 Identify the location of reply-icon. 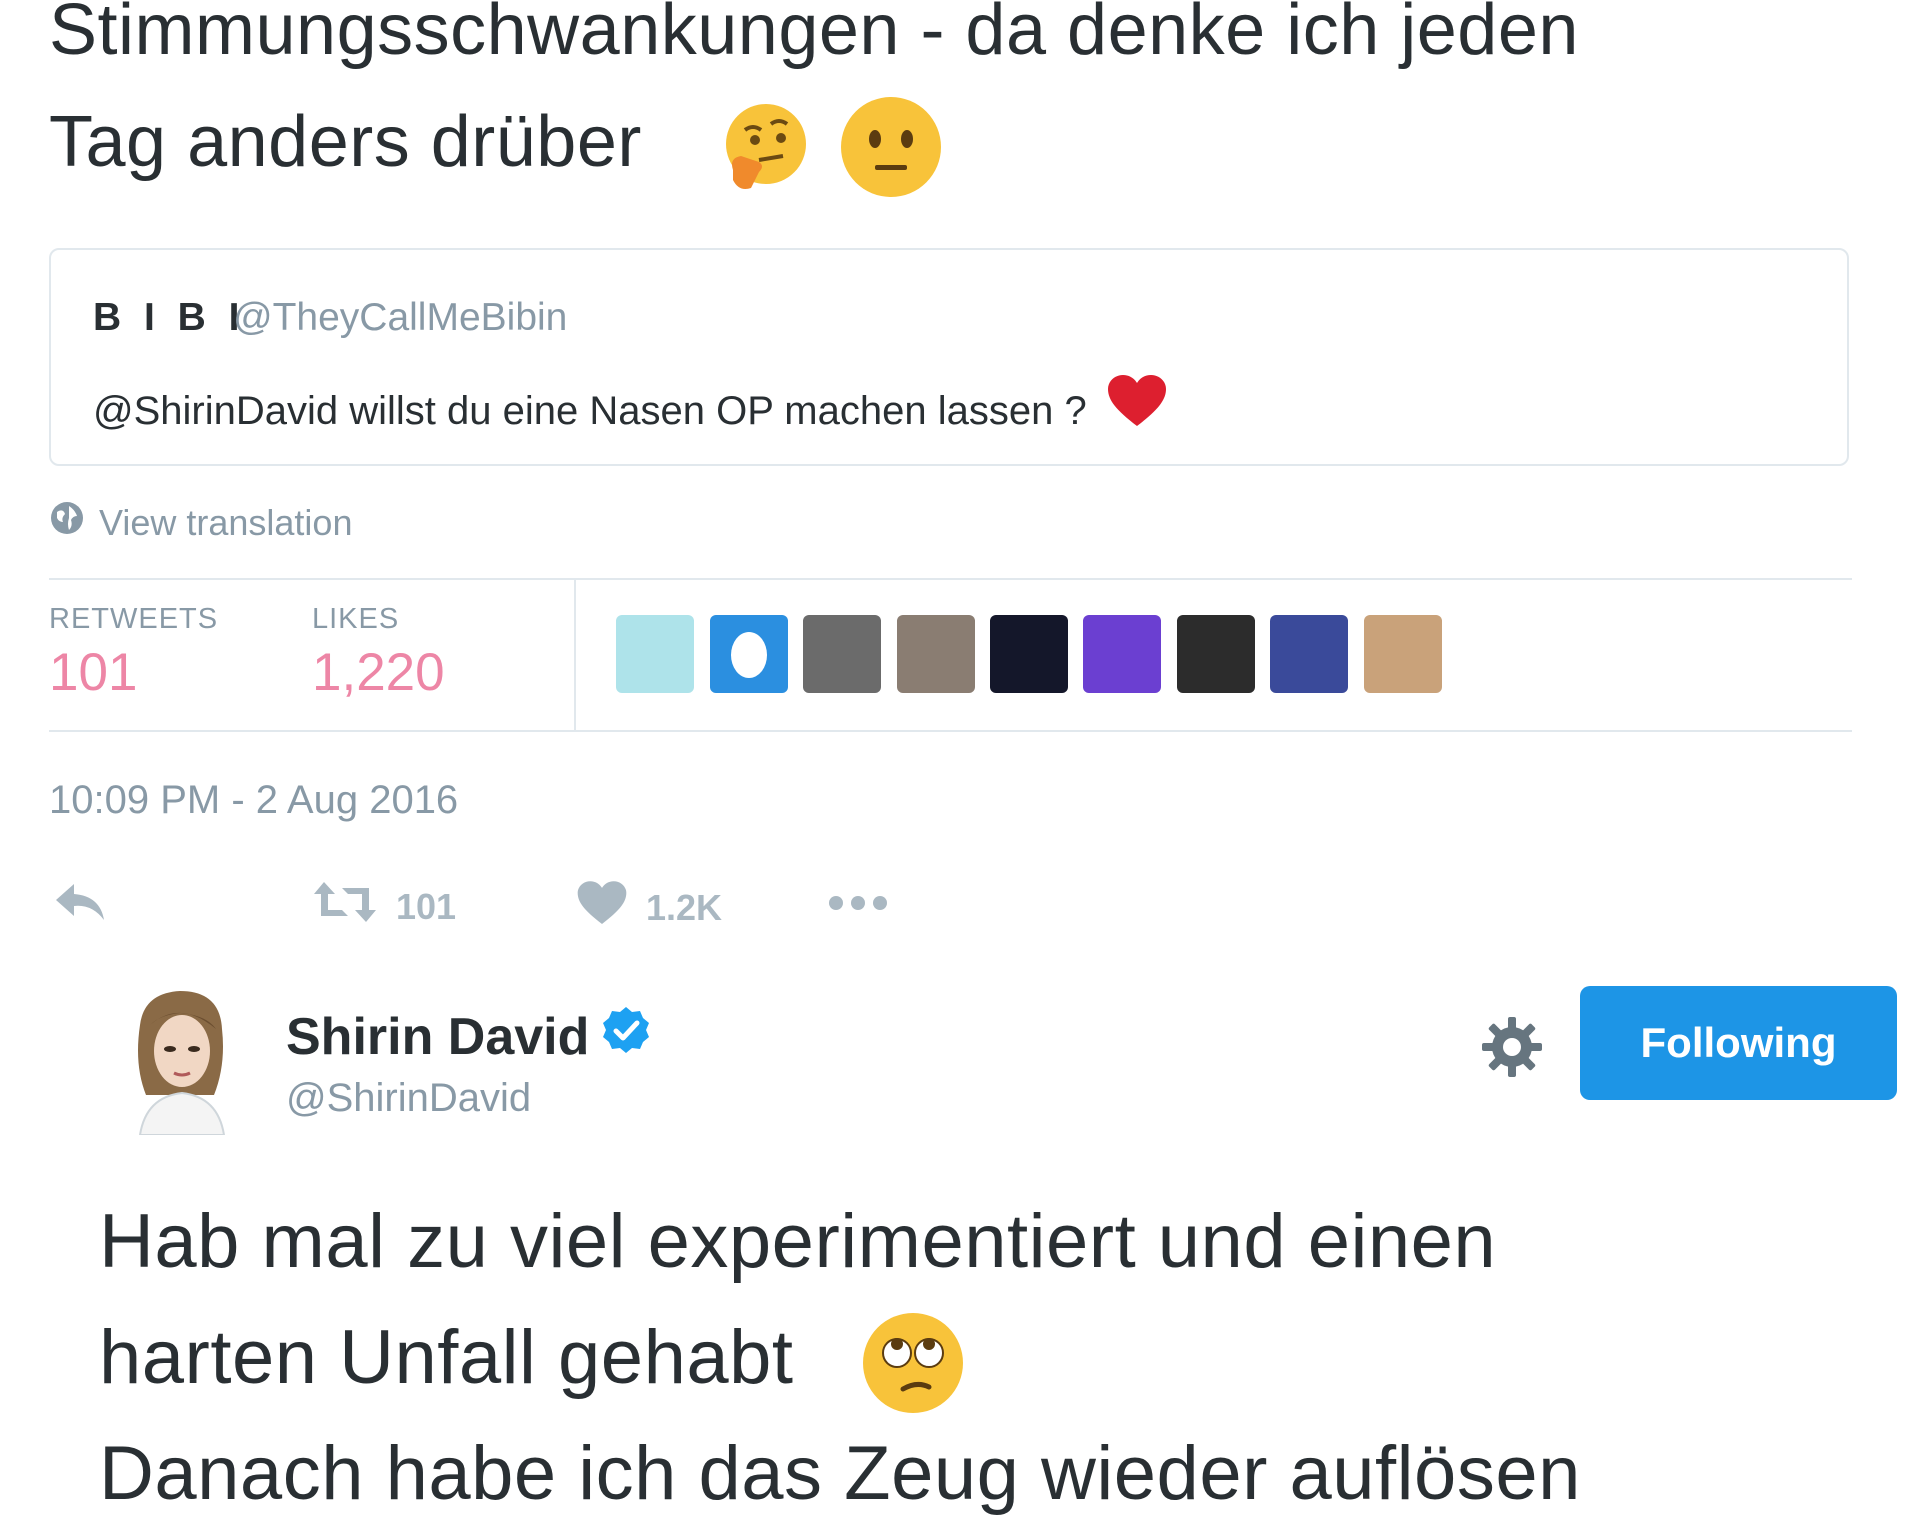
(80, 906).